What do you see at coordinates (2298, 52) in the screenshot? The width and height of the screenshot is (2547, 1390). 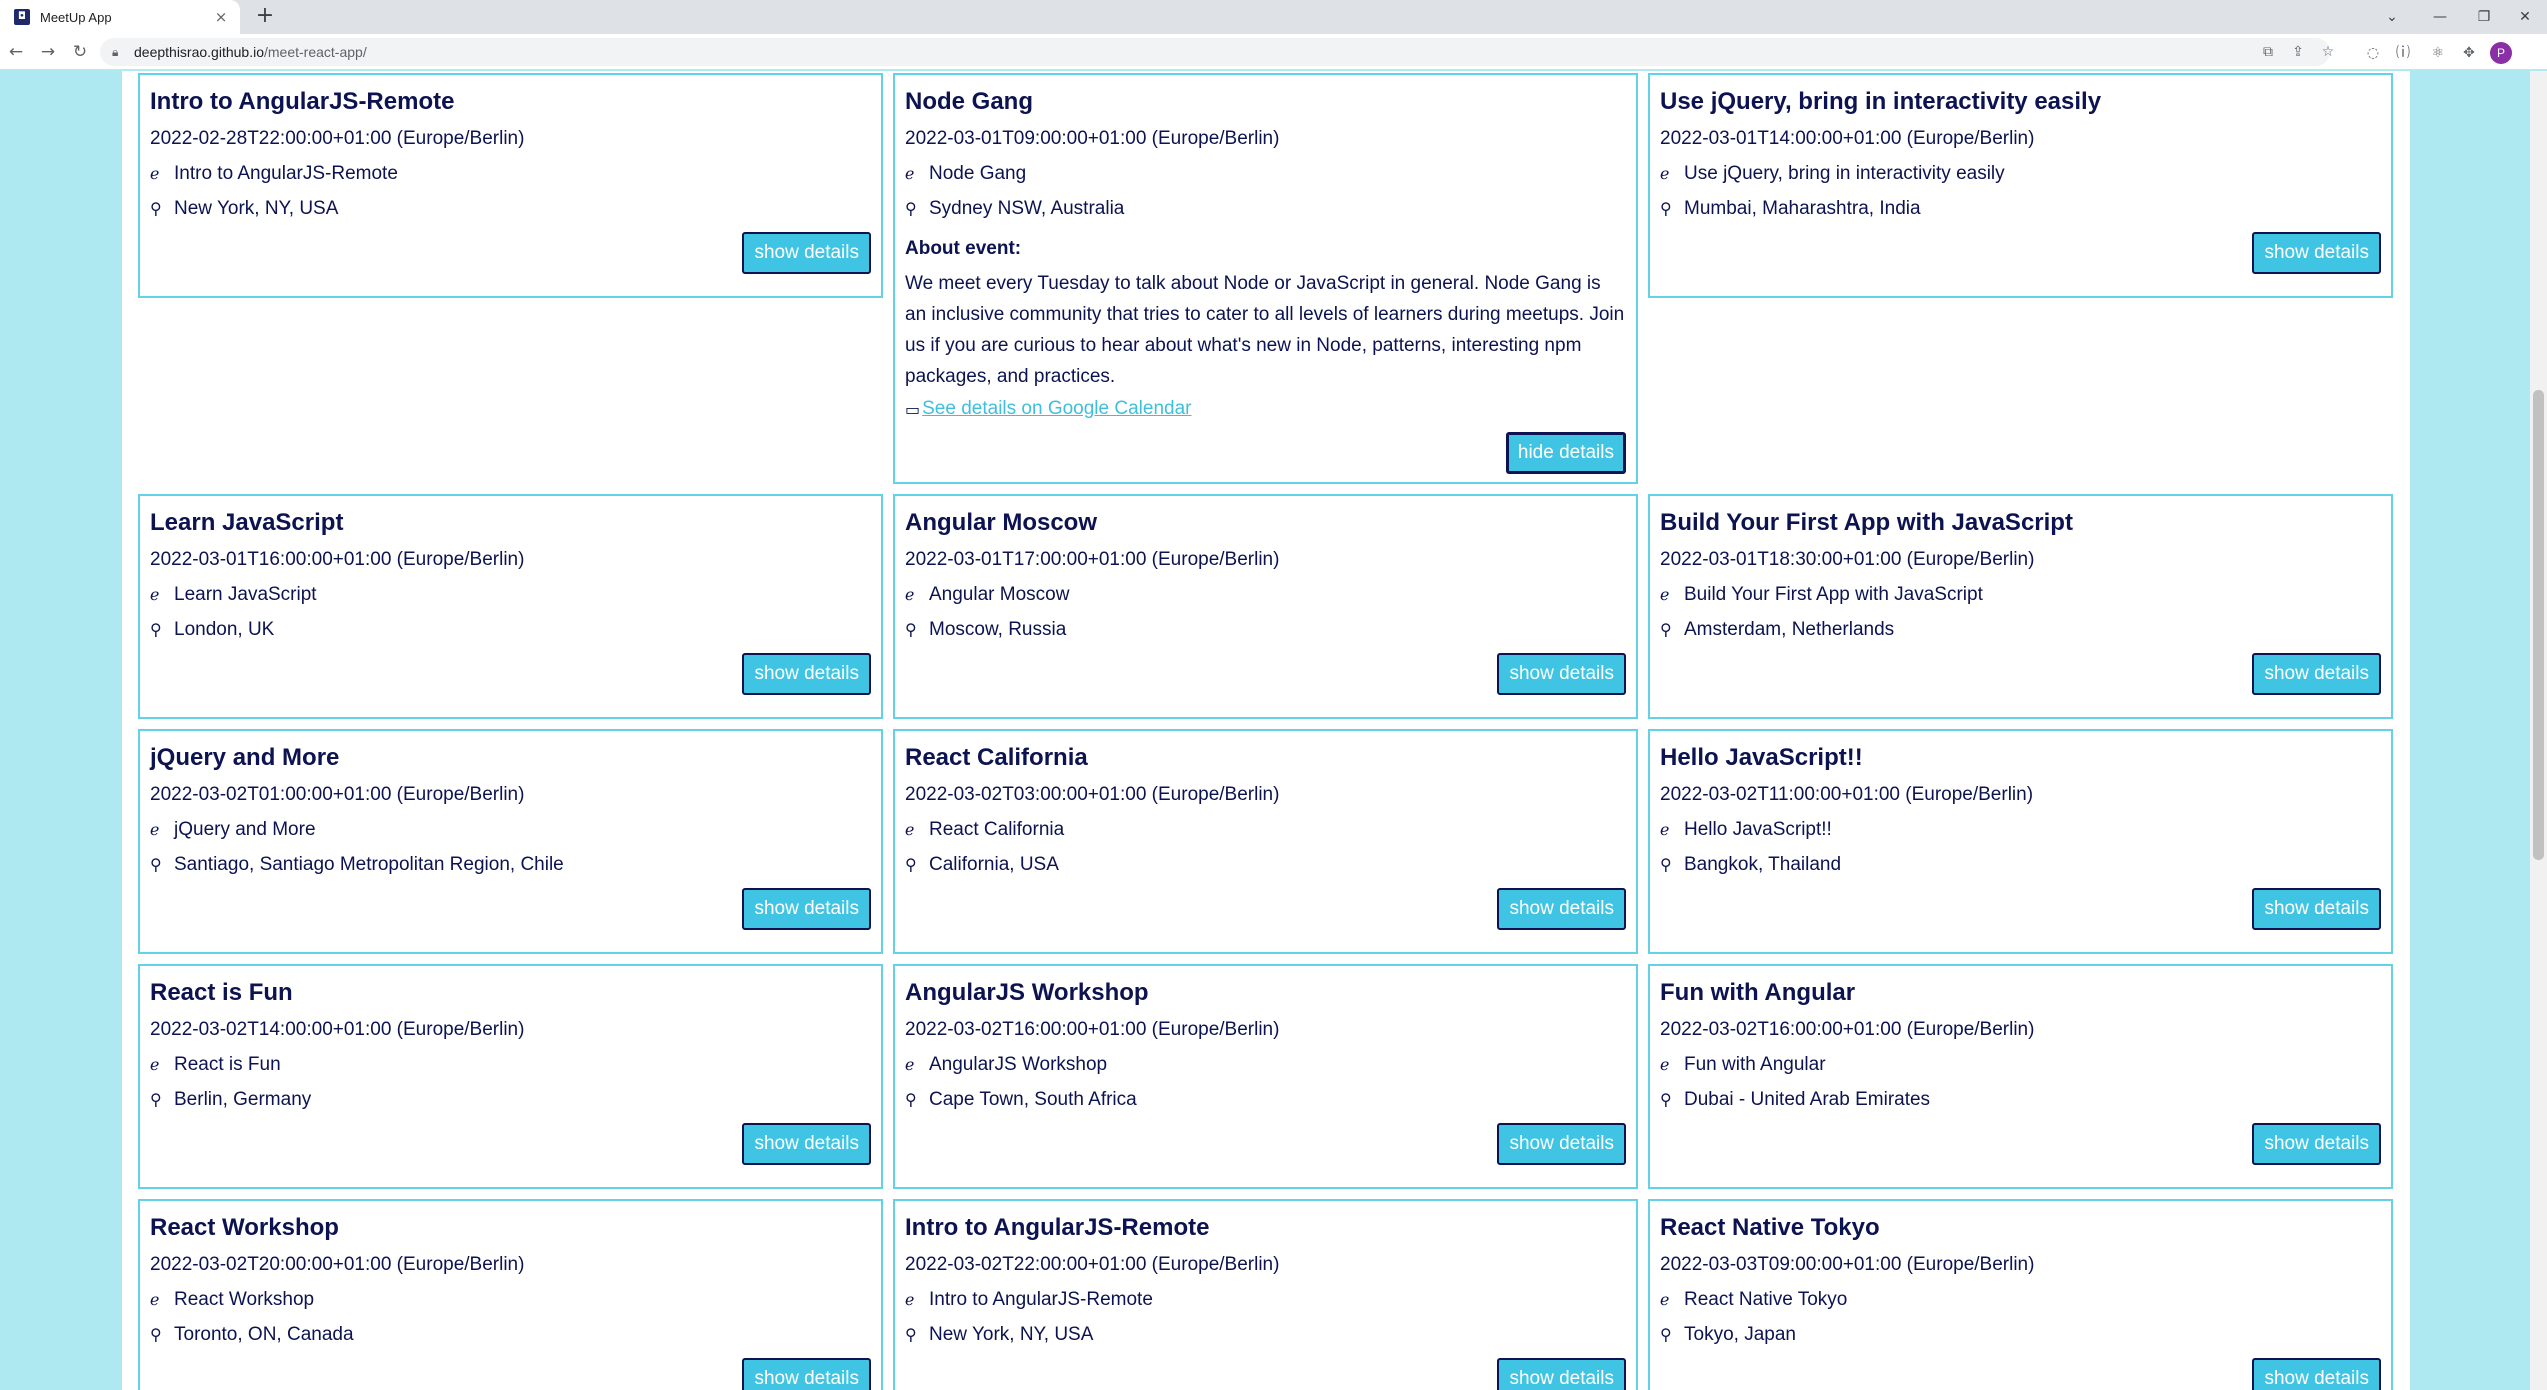 I see `share-icon: ⇪` at bounding box center [2298, 52].